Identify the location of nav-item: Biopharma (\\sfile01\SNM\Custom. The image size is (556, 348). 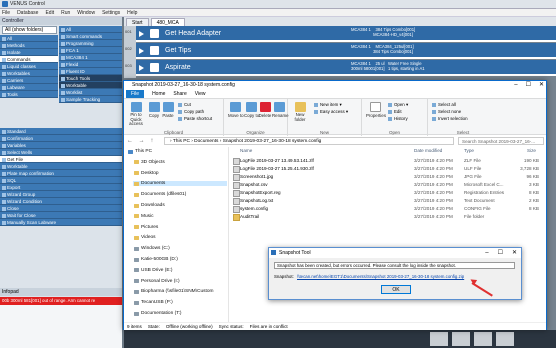
(180, 291).